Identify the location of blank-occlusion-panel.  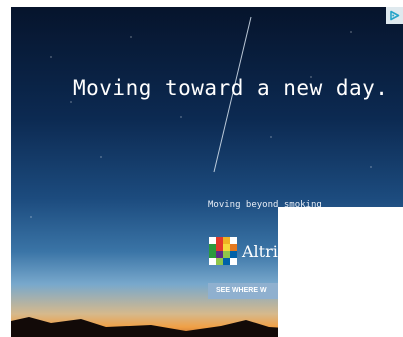
(340, 272).